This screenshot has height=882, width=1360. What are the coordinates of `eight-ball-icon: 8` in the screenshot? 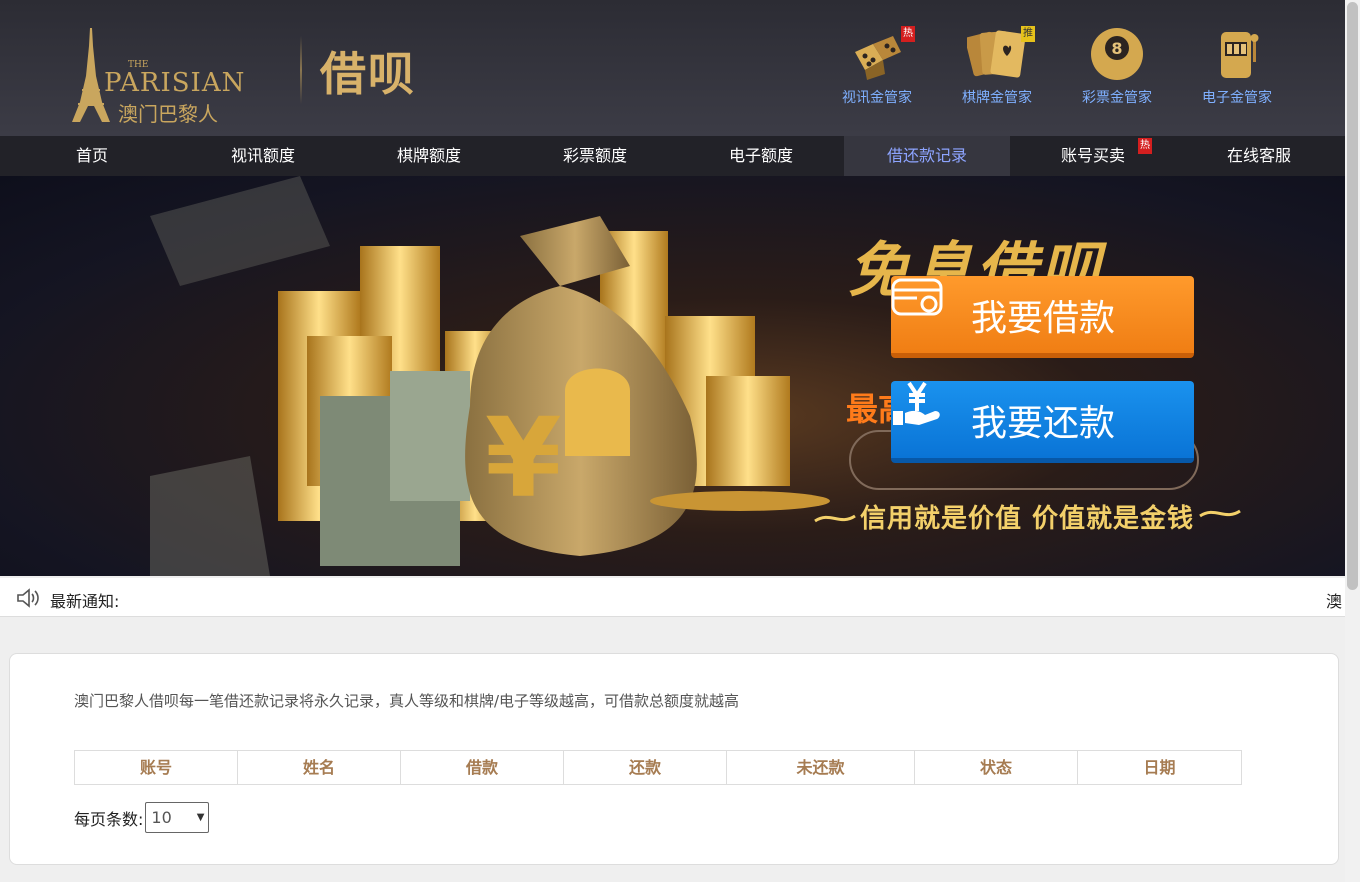 It's located at (1117, 54).